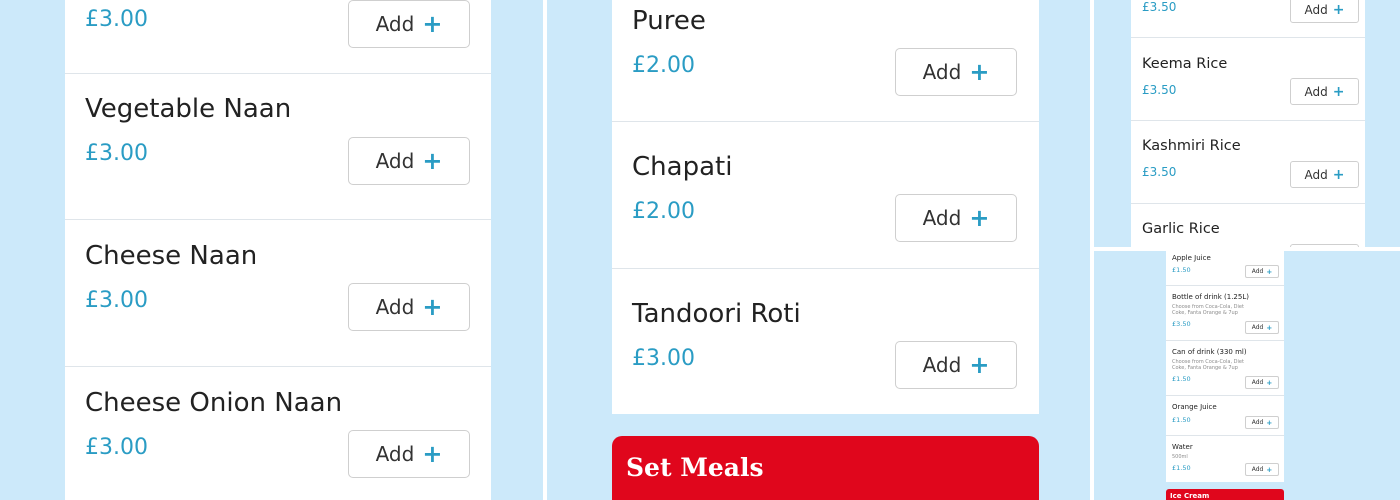  What do you see at coordinates (188, 109) in the screenshot?
I see `item-name: Vegetable Naan` at bounding box center [188, 109].